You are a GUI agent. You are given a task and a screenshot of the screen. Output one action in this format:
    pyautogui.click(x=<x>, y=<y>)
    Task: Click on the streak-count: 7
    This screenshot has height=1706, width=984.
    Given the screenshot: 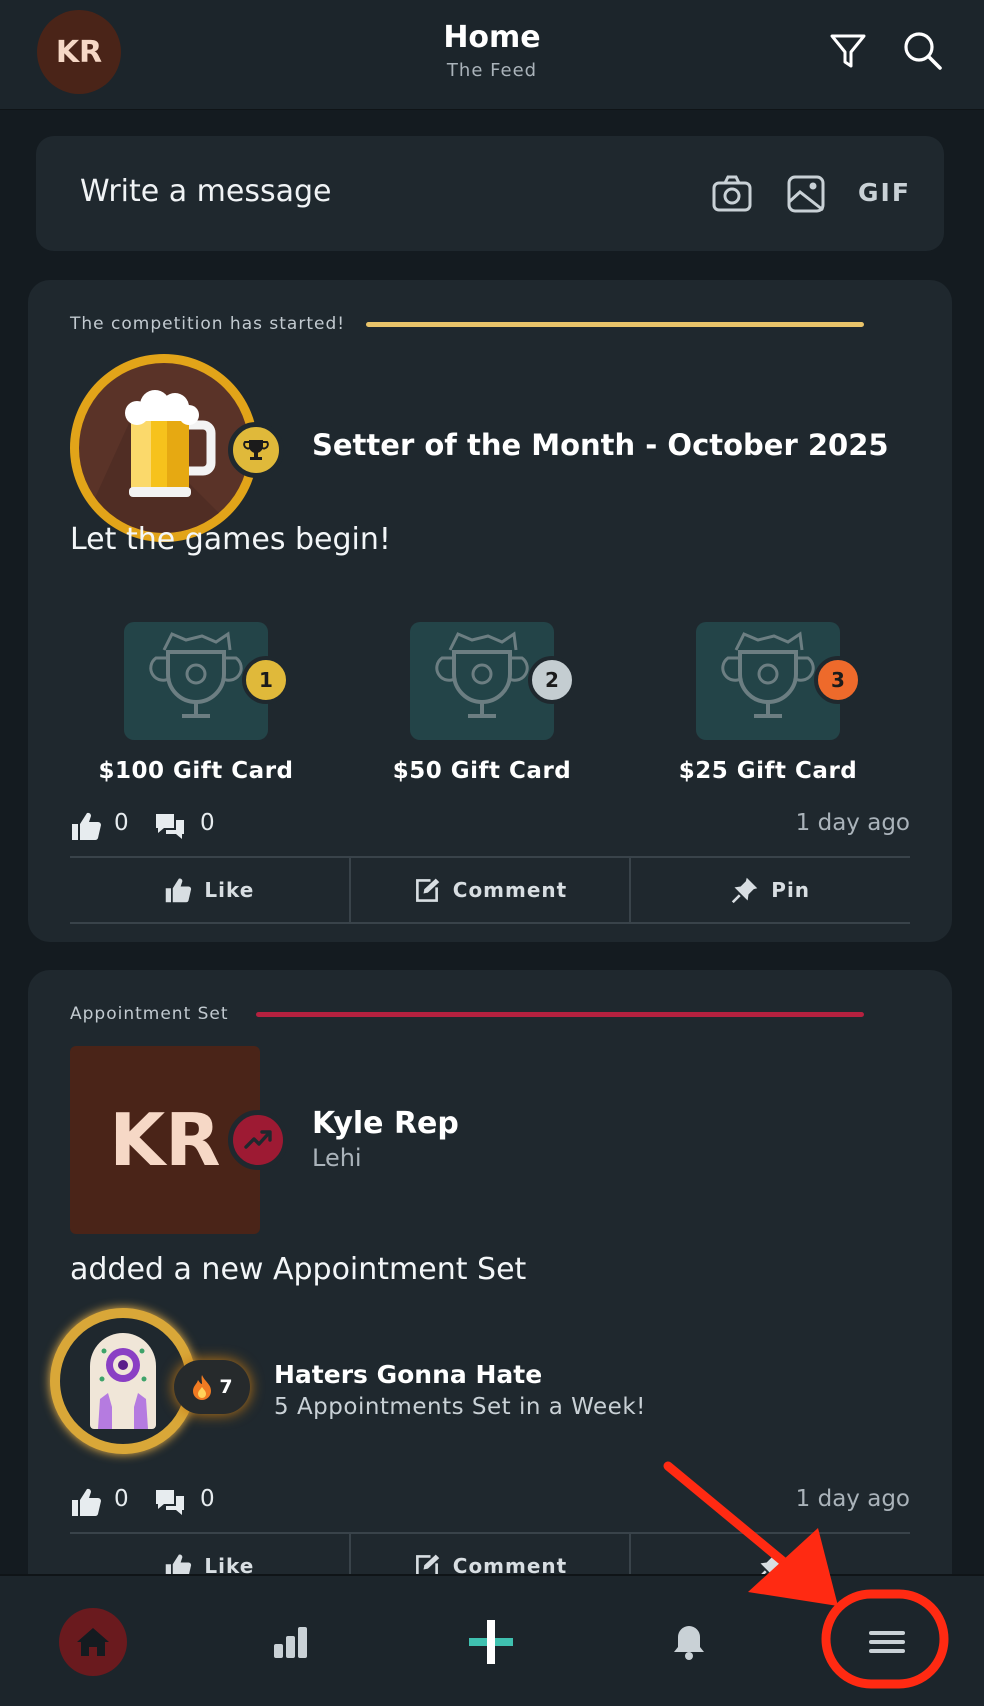 What is the action you would take?
    pyautogui.click(x=226, y=1387)
    